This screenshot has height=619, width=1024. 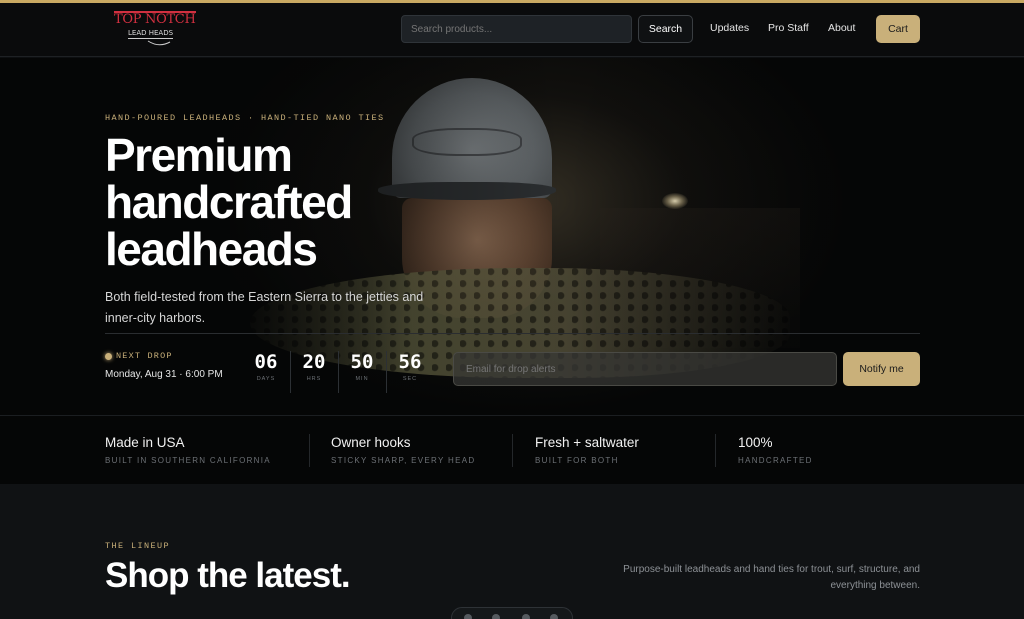 What do you see at coordinates (314, 379) in the screenshot?
I see `countdown-unit: HRS` at bounding box center [314, 379].